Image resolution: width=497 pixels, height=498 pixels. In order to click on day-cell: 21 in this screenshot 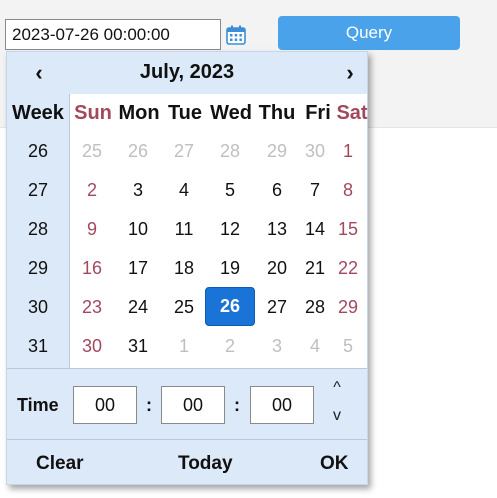, I will do `click(315, 268)`.